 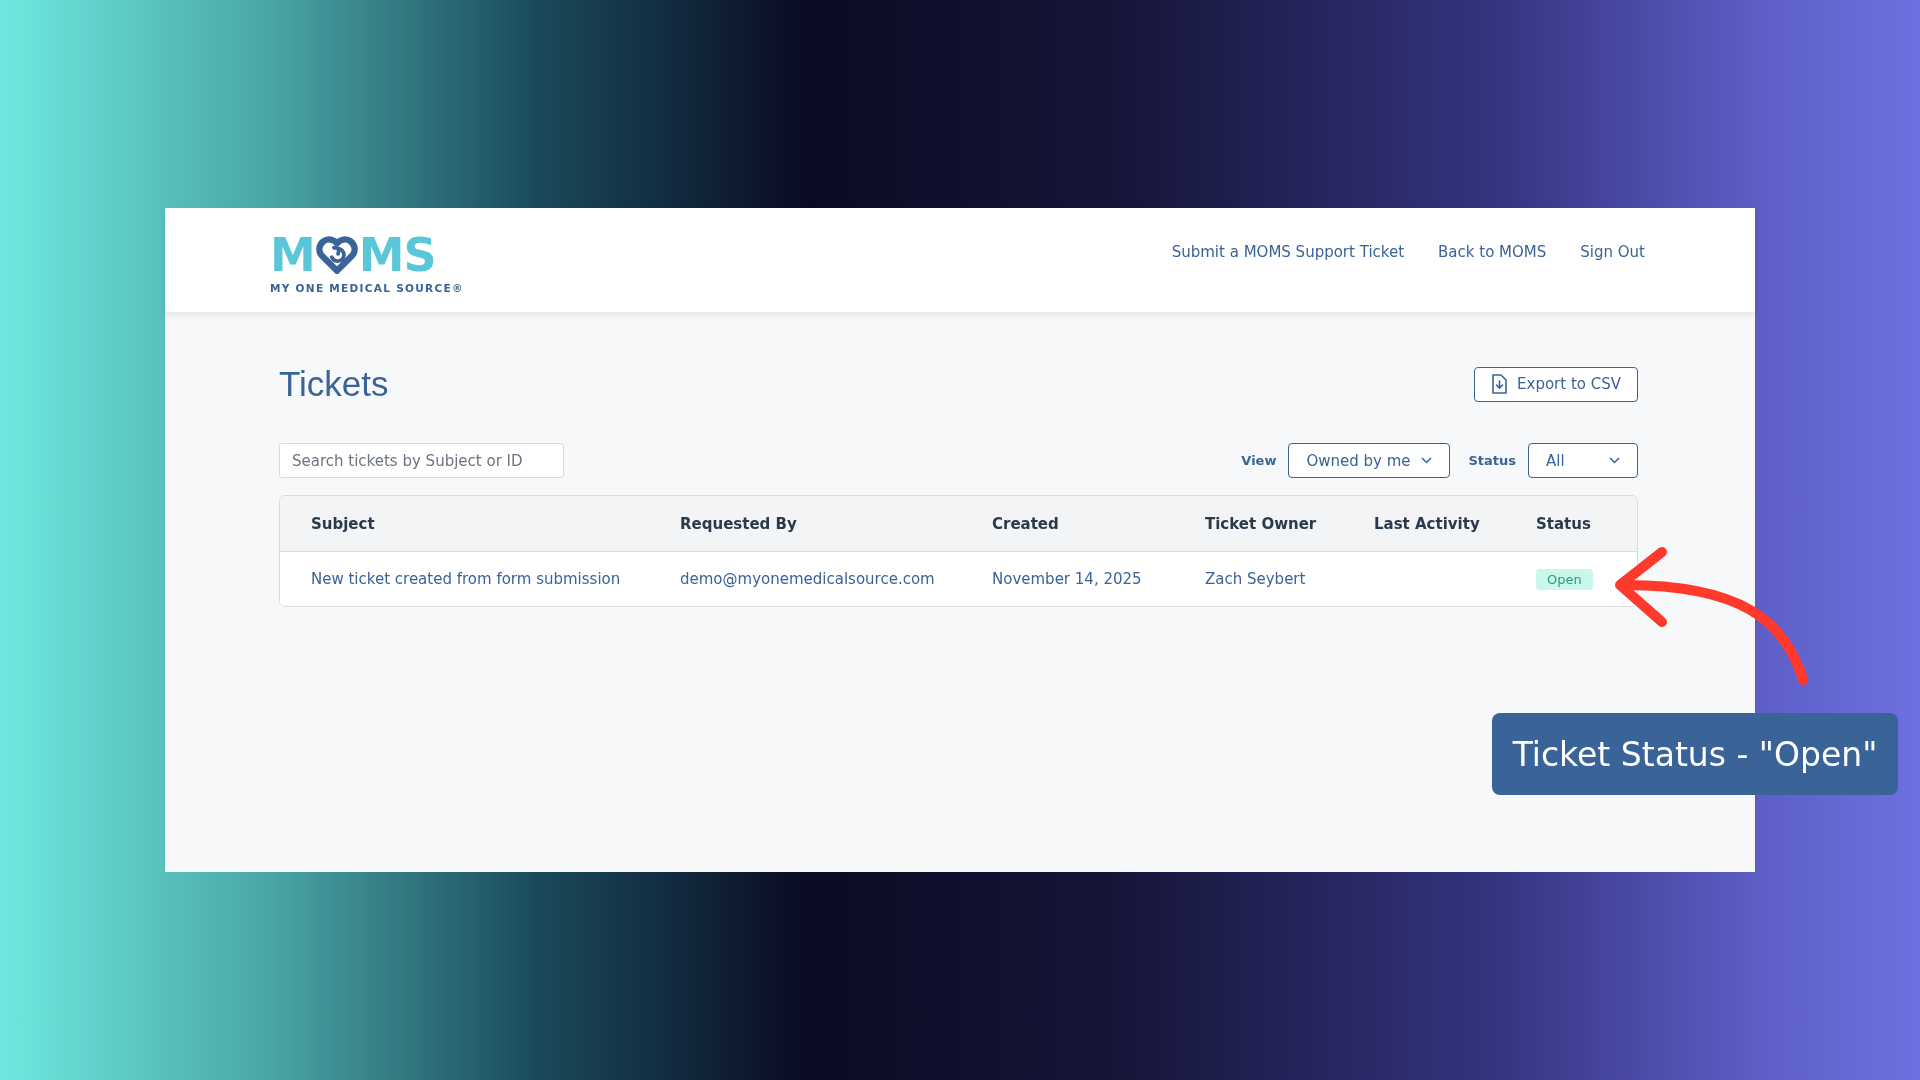 I want to click on column-header: Subject, so click(x=343, y=523).